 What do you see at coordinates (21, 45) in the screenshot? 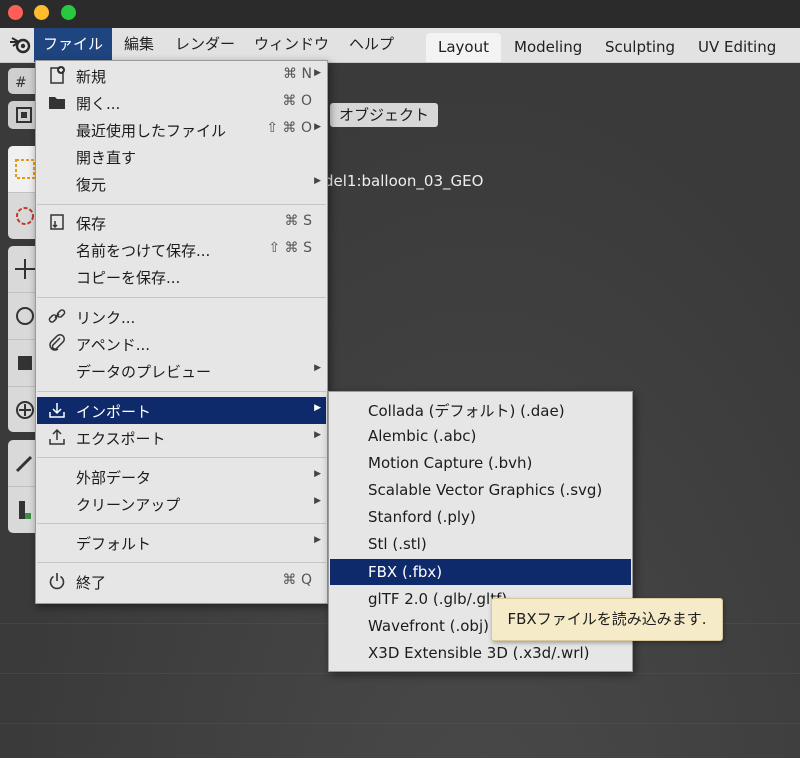
I see `blender-logo-icon` at bounding box center [21, 45].